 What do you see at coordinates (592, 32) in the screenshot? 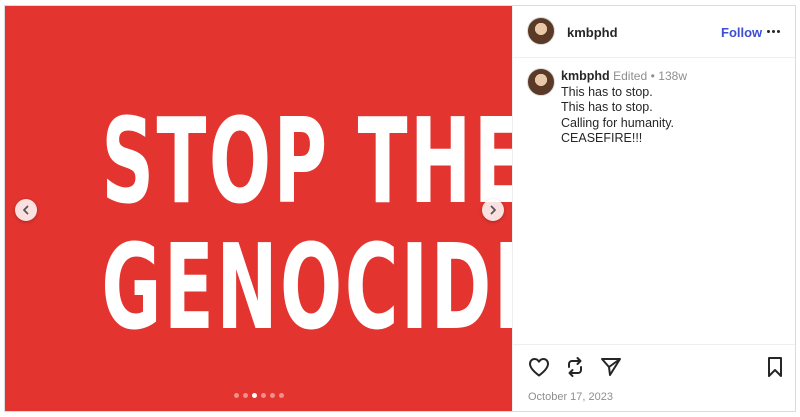
I see `header-username: kmbphd` at bounding box center [592, 32].